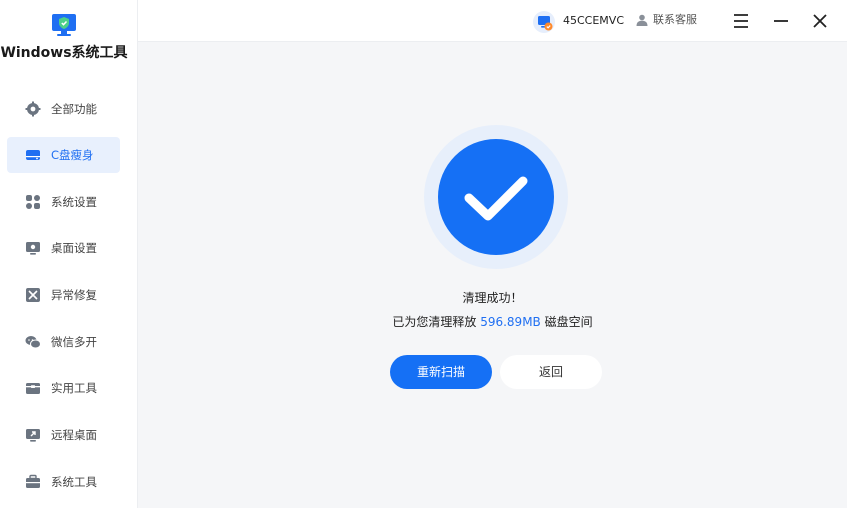  Describe the element at coordinates (551, 372) in the screenshot. I see `back-button: 返回` at that location.